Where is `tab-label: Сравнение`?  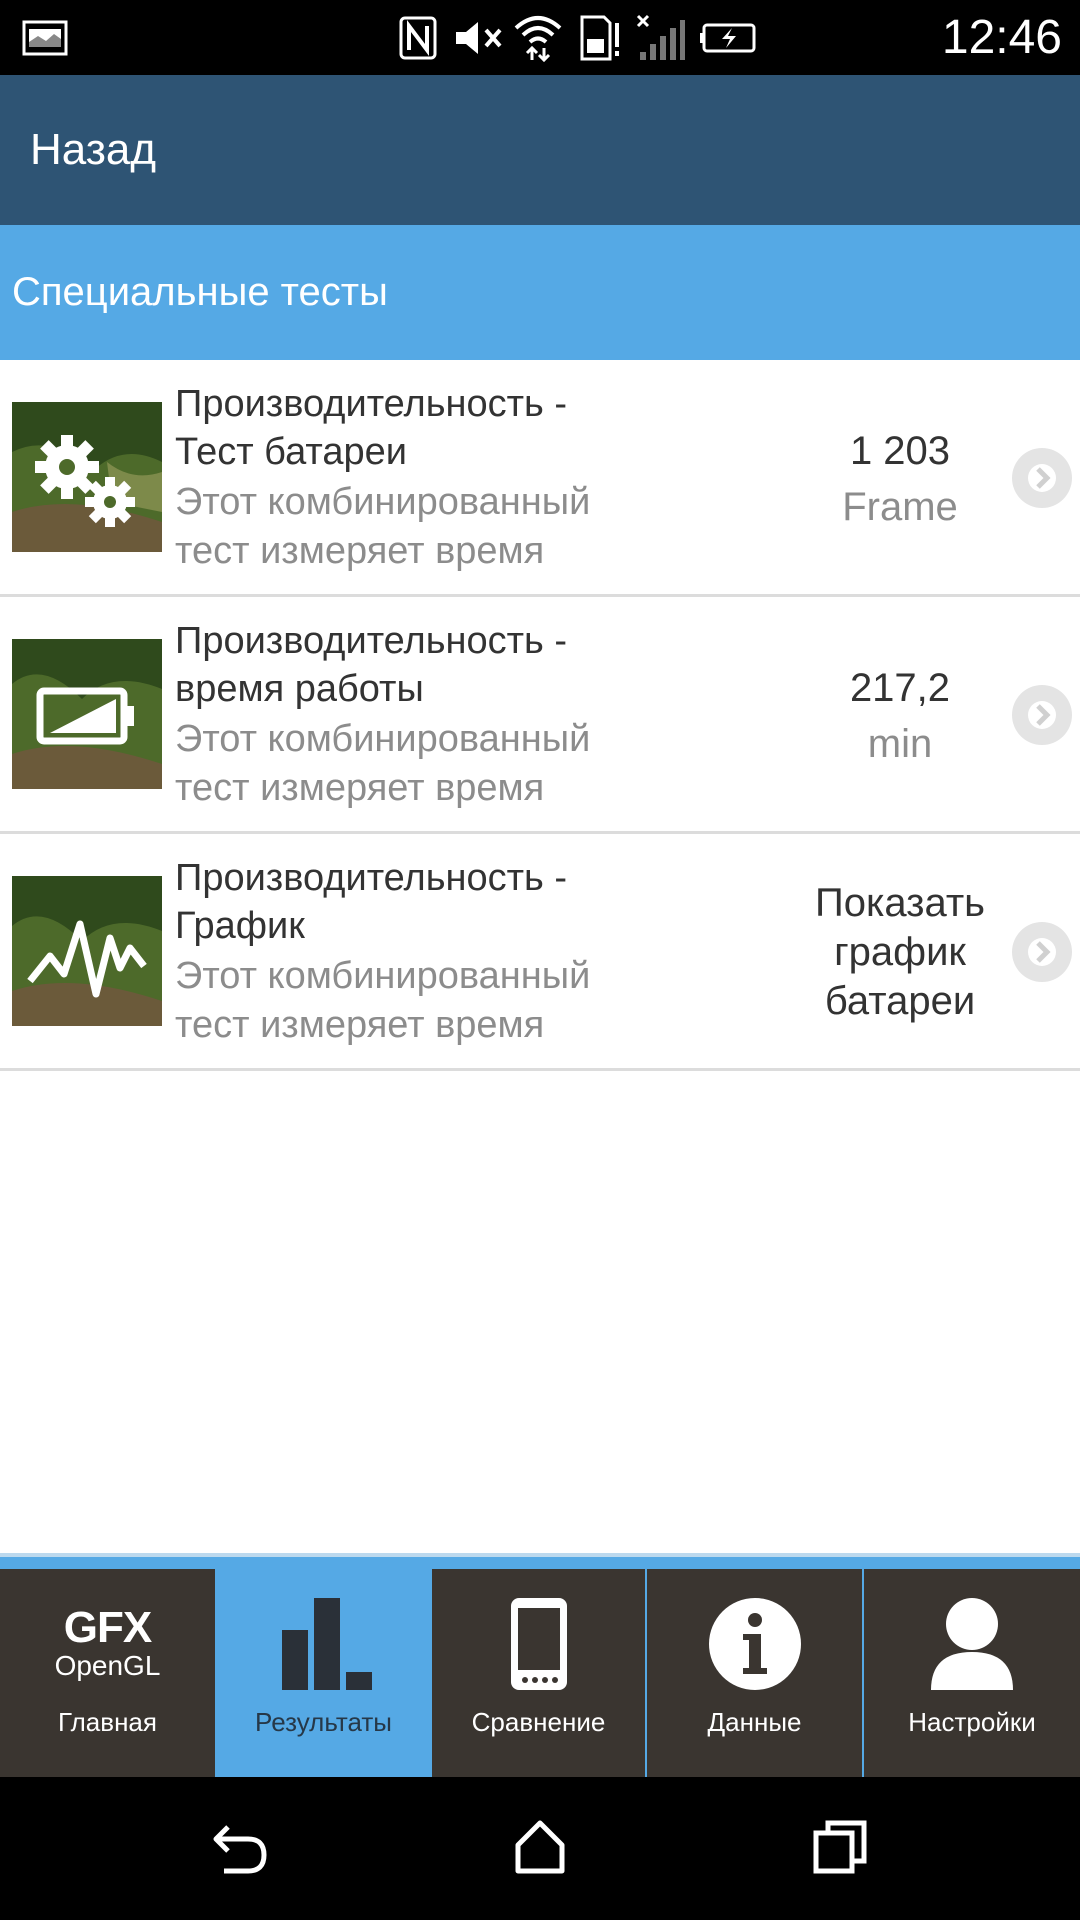 tab-label: Сравнение is located at coordinates (538, 1722).